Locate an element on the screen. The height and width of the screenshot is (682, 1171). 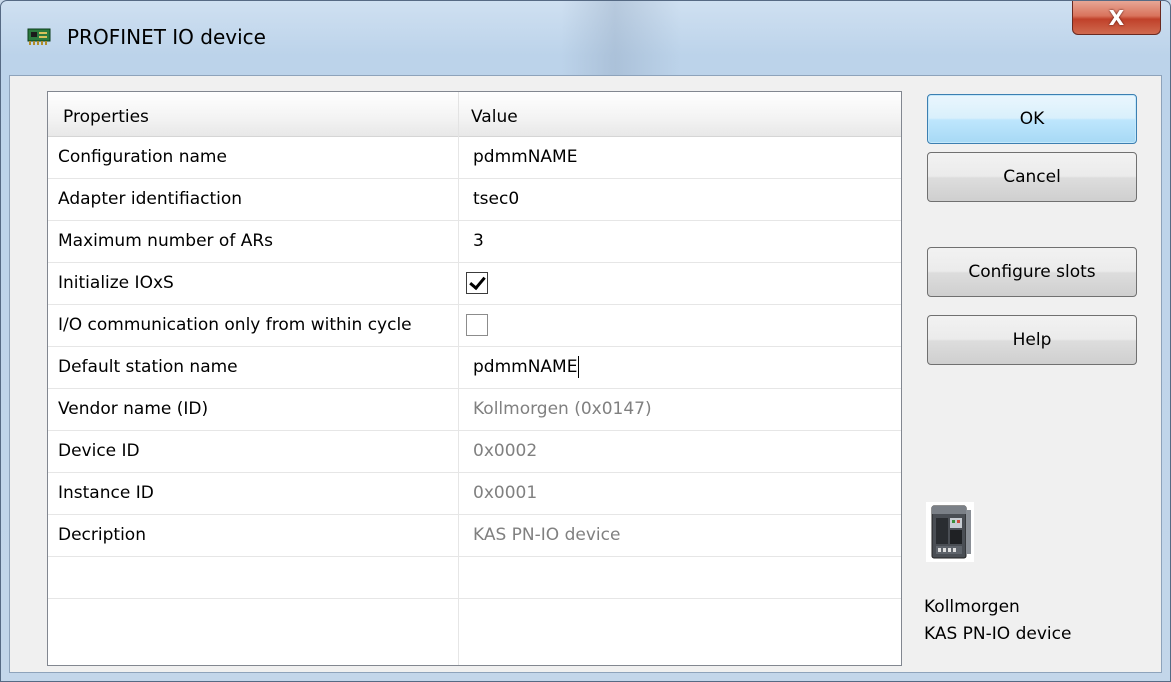
title-bar: PROFINET IO device X is located at coordinates (585, 38).